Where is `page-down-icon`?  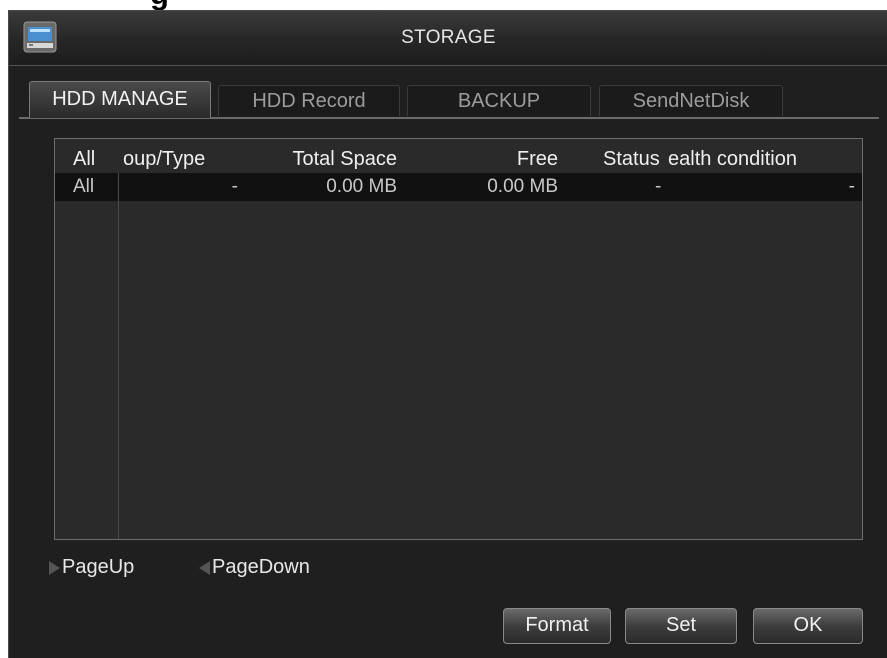 page-down-icon is located at coordinates (204, 567).